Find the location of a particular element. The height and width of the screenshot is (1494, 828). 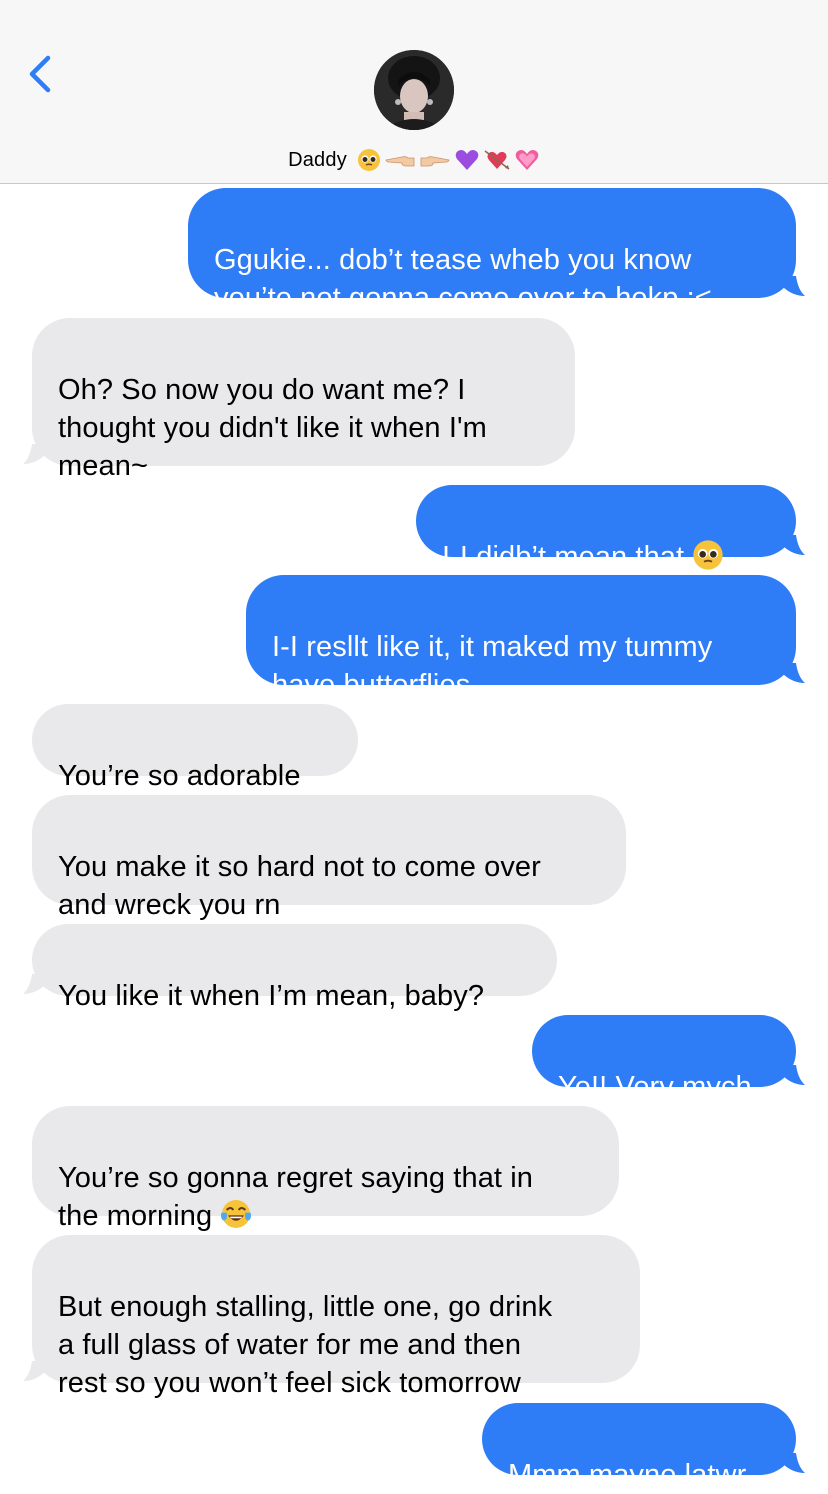

back-button is located at coordinates (42, 74).